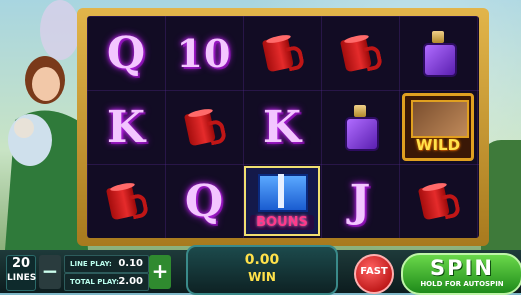 This screenshot has width=521, height=295. What do you see at coordinates (282, 222) in the screenshot?
I see `bonus-label: BOUNS` at bounding box center [282, 222].